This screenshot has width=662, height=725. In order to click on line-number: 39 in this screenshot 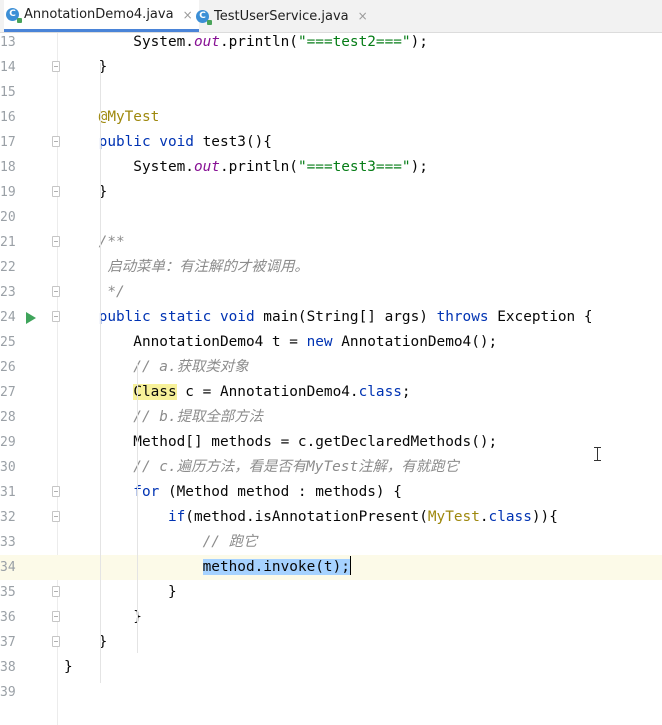, I will do `click(8, 692)`.